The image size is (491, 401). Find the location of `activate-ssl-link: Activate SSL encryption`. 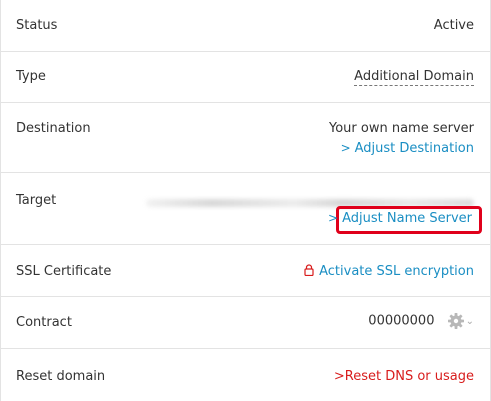

activate-ssl-link: Activate SSL encryption is located at coordinates (389, 271).